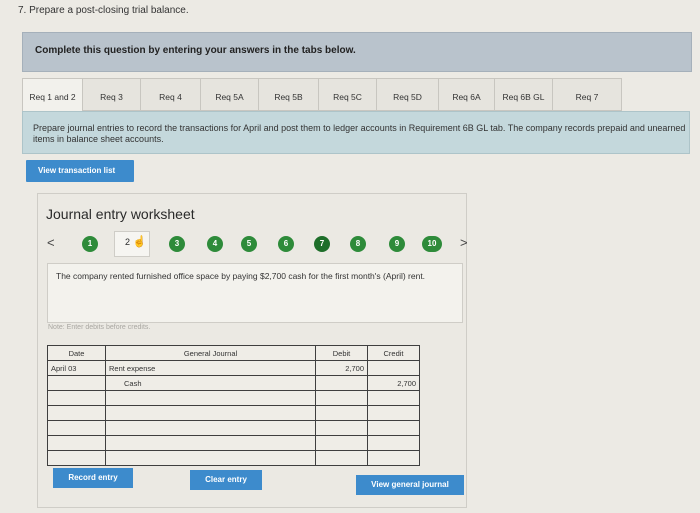  What do you see at coordinates (410, 485) in the screenshot?
I see `view-general-journal-button: View general journal` at bounding box center [410, 485].